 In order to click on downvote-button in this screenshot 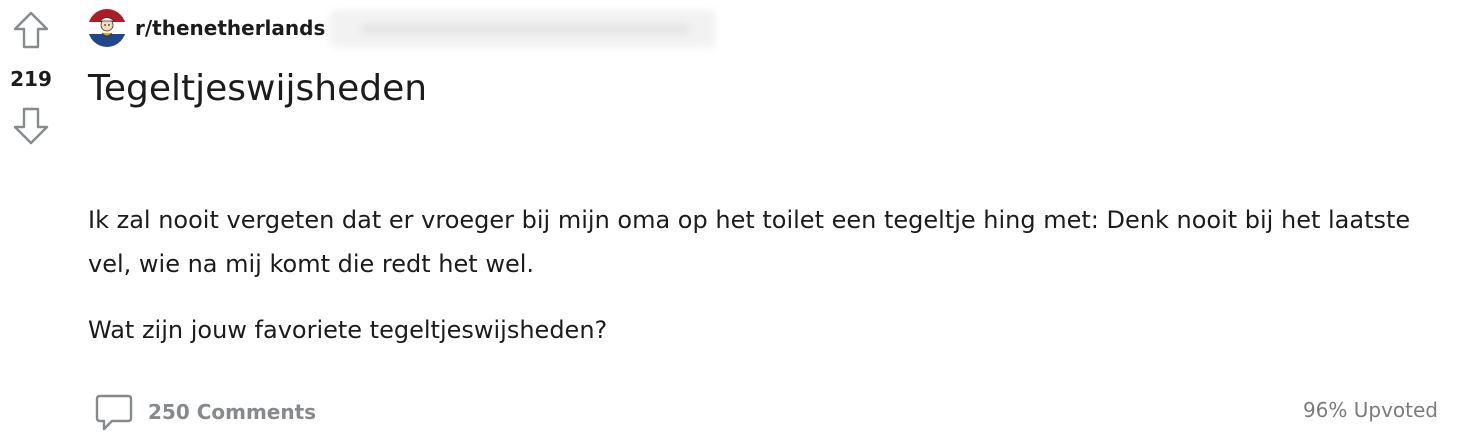, I will do `click(31, 126)`.